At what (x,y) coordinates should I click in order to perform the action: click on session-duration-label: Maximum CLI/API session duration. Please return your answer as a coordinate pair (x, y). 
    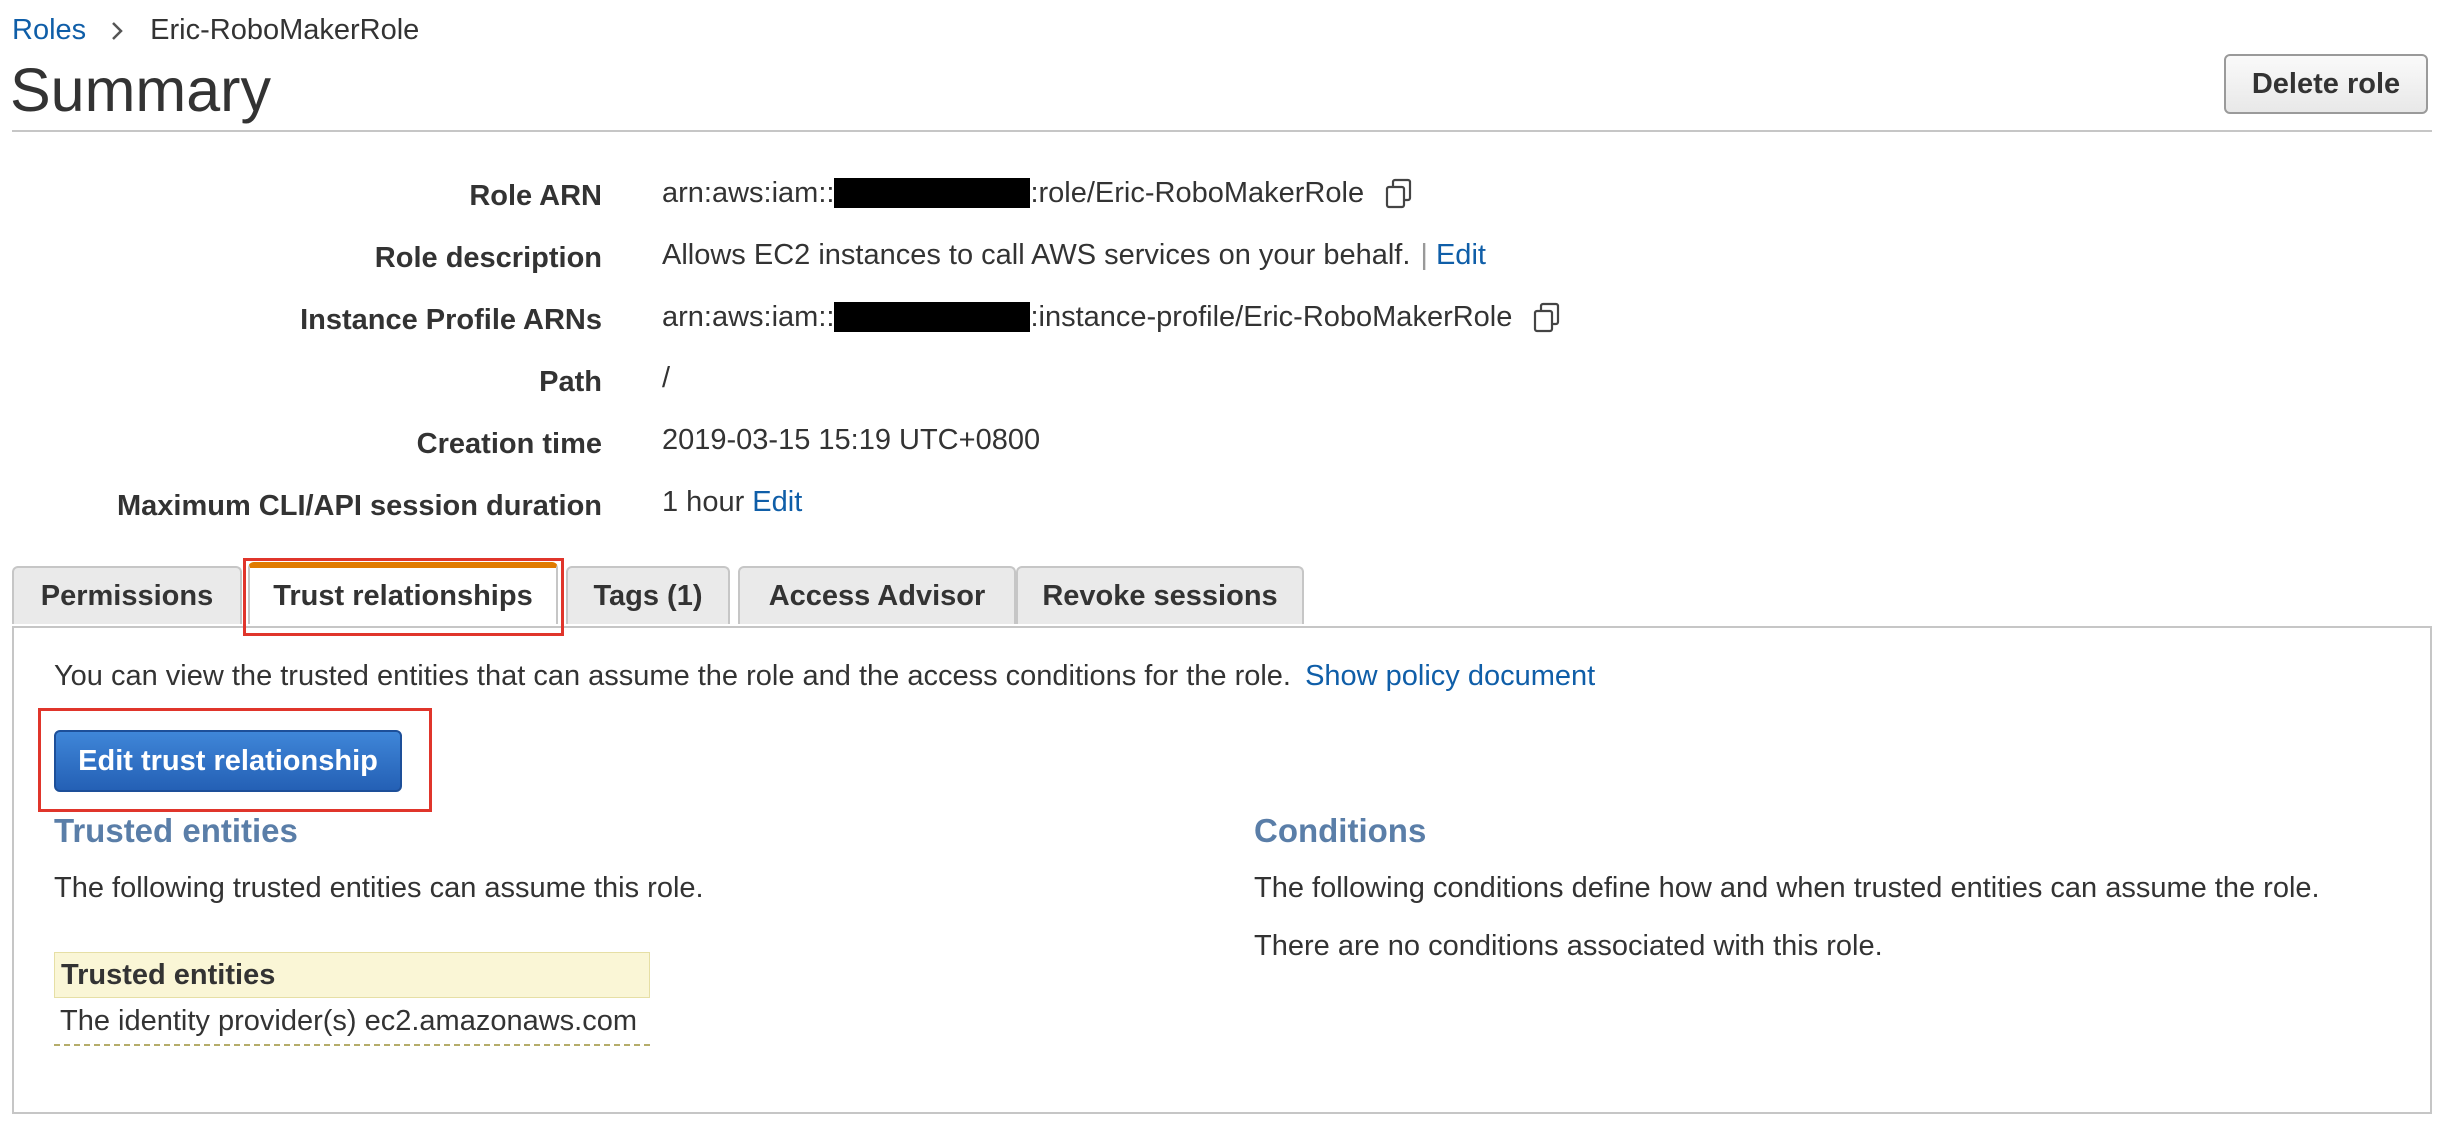
    Looking at the image, I should click on (359, 506).